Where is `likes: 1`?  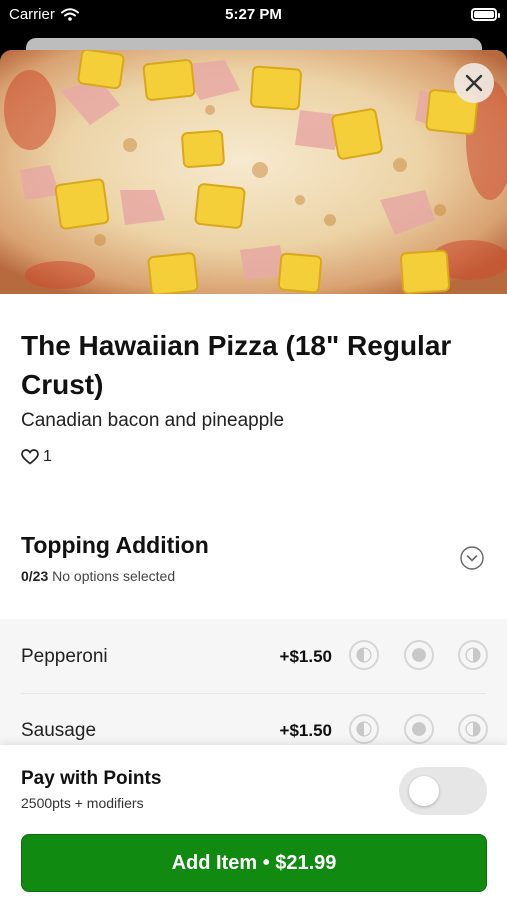
likes: 1 is located at coordinates (36, 457).